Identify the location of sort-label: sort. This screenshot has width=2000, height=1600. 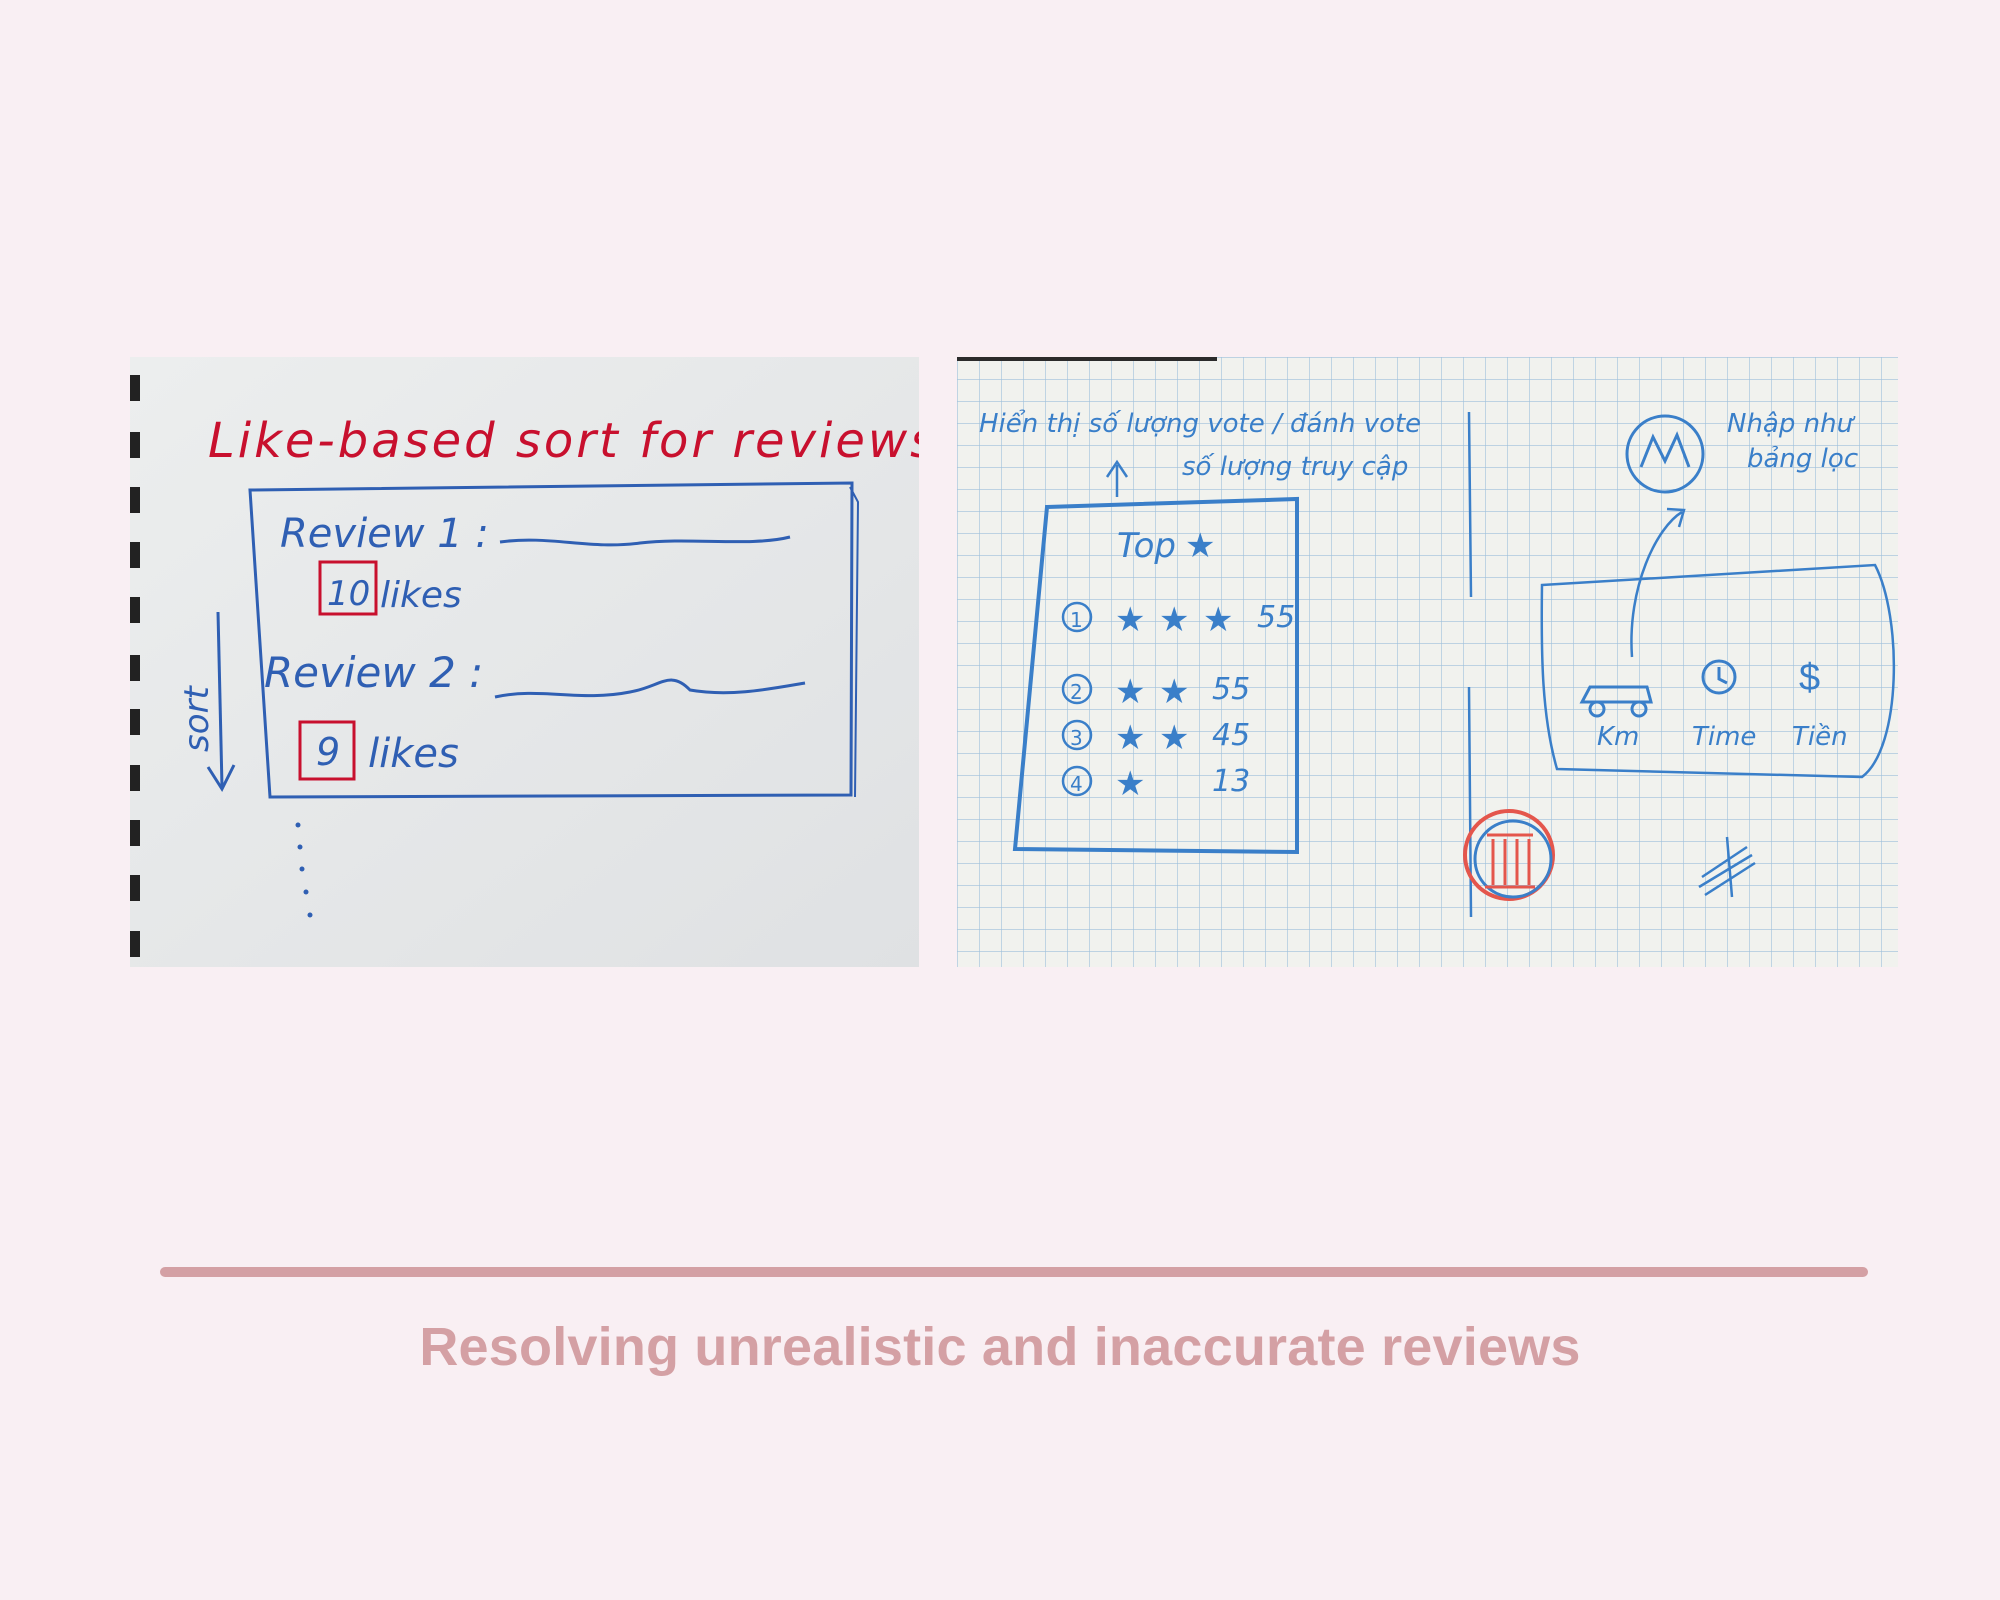
(197, 718).